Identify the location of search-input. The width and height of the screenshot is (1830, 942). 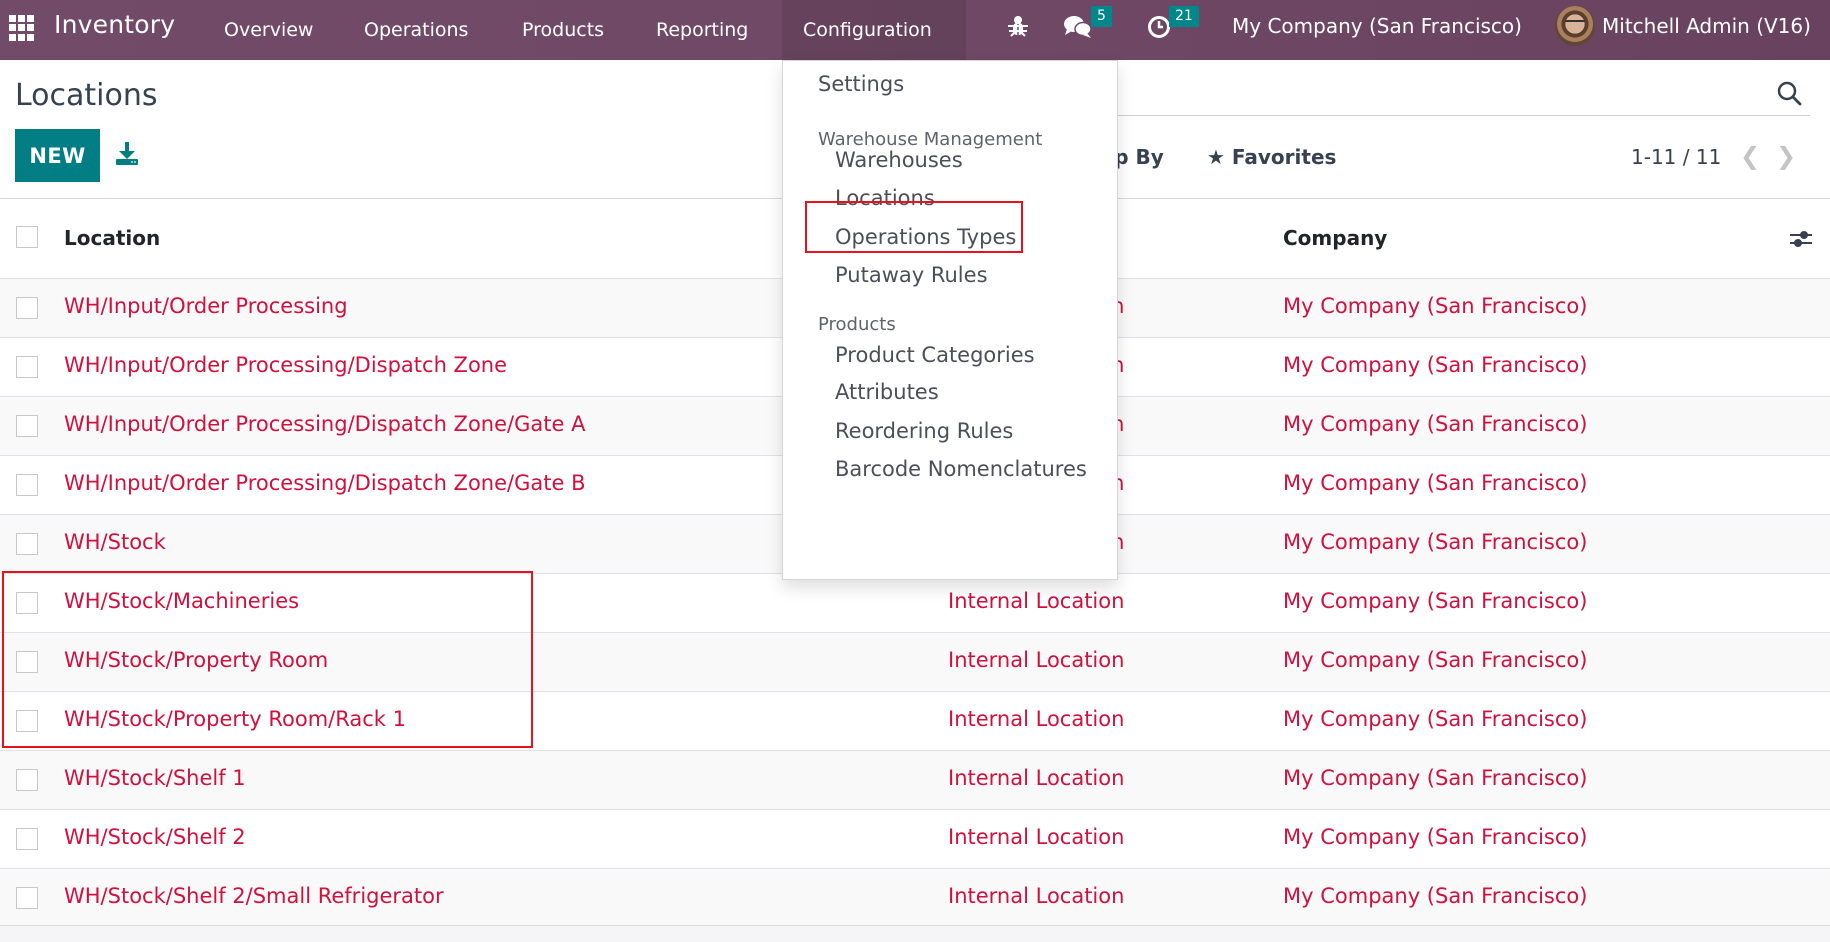
(1394, 93).